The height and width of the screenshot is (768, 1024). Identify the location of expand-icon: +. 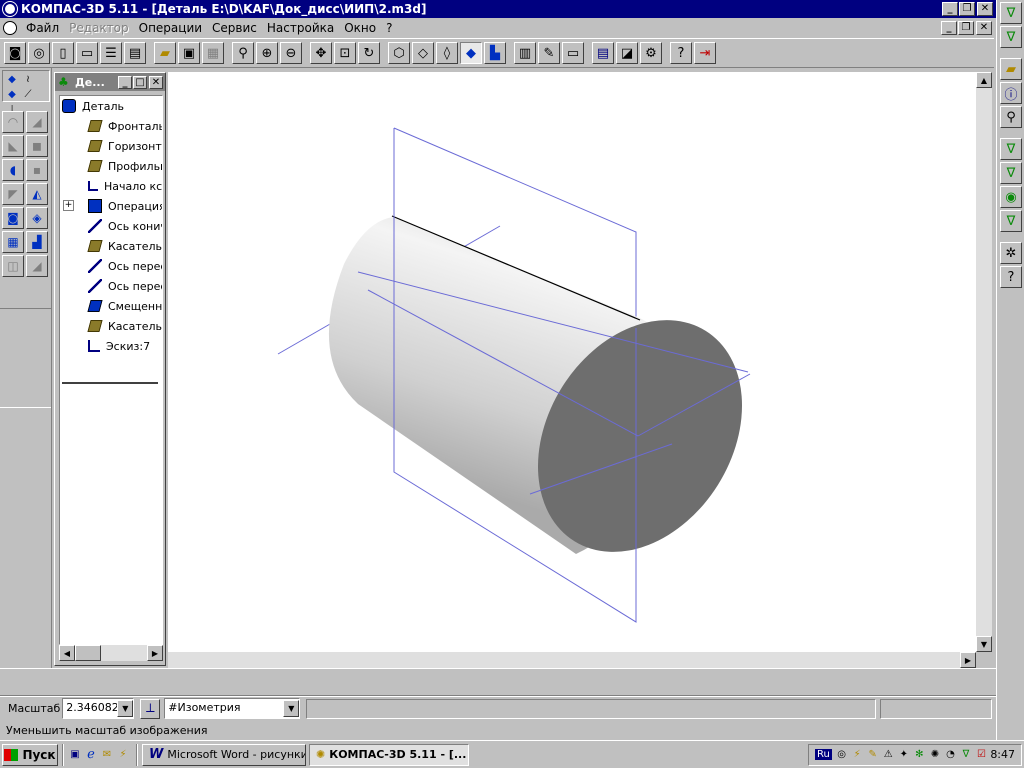
(68, 205).